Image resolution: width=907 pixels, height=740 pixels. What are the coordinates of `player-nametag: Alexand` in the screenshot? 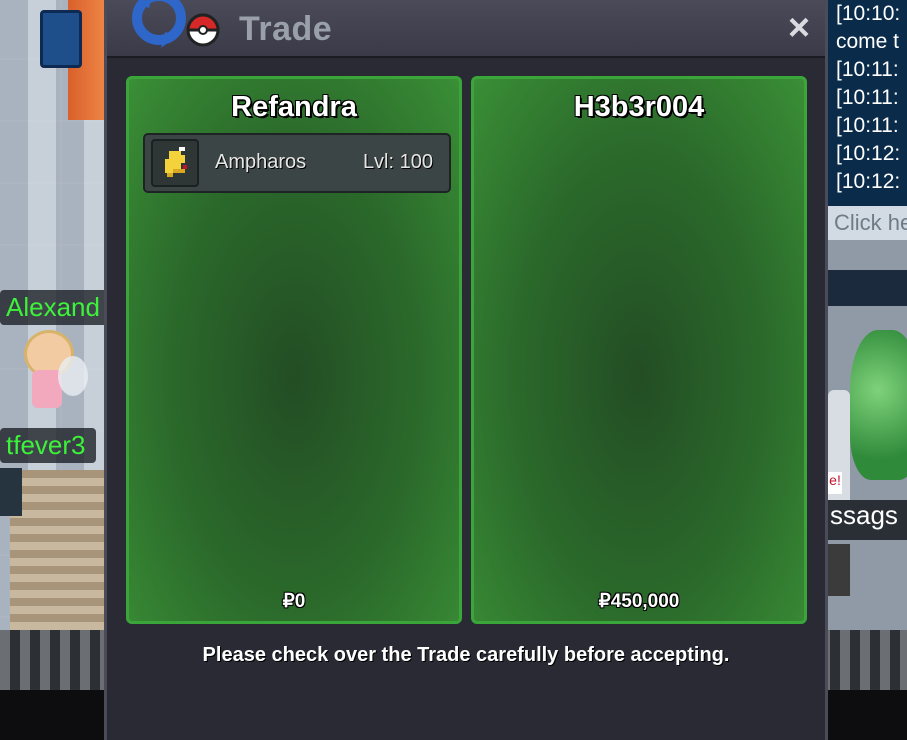 It's located at (54, 307).